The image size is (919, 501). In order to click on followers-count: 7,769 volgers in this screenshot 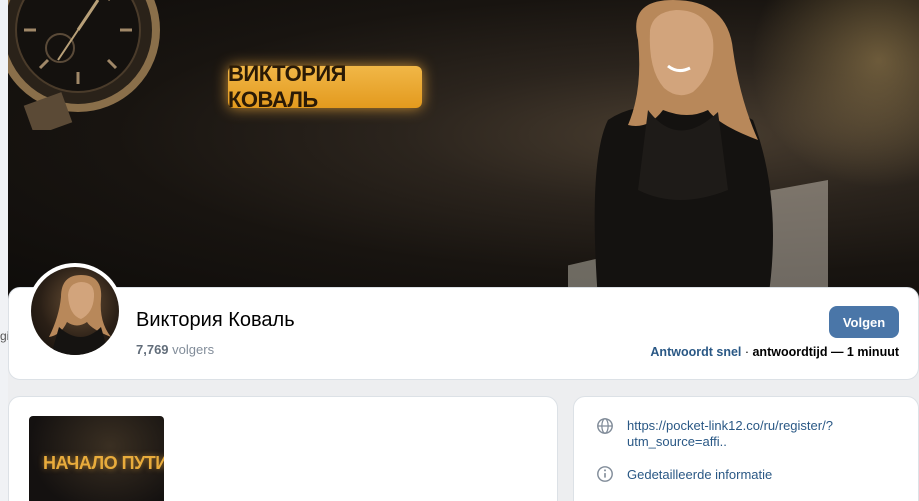, I will do `click(175, 349)`.